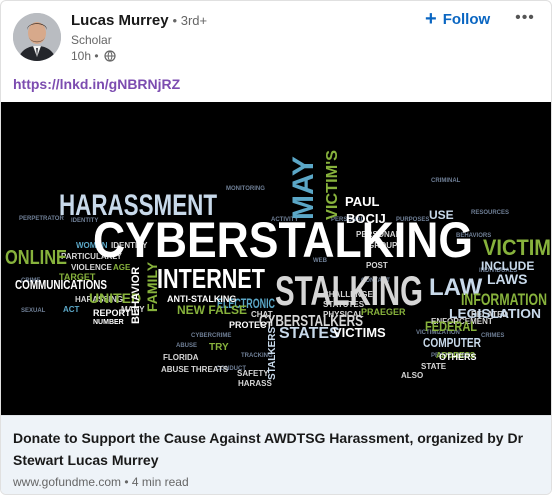 Image resolution: width=552 pixels, height=495 pixels. What do you see at coordinates (283, 240) in the screenshot?
I see `svg-text: CYBERSTALKING` at bounding box center [283, 240].